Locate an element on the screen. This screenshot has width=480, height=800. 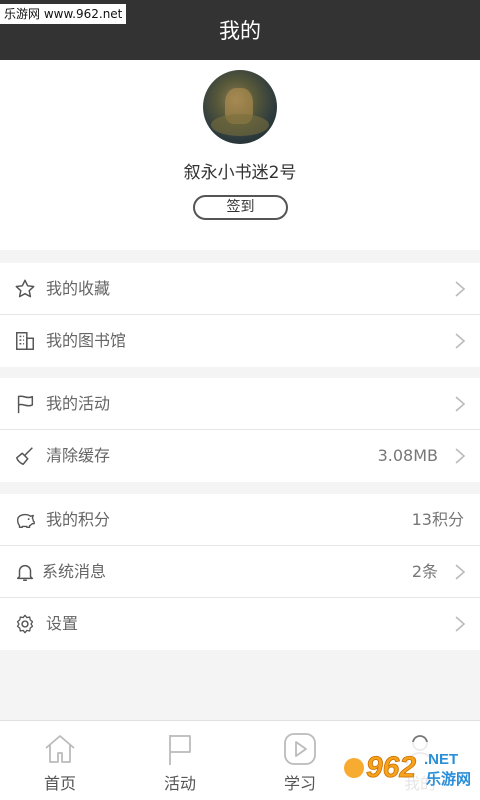
menu-group-2: 我的活动 清除缓存 3.08MB is located at coordinates (240, 430).